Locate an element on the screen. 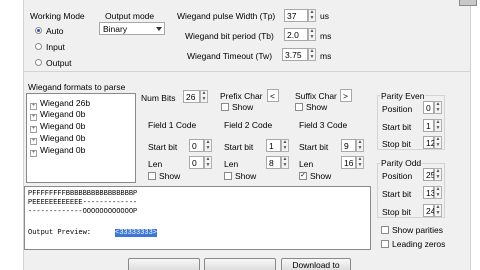 The height and width of the screenshot is (270, 480). field3-len-spinner: ▲ ▼ is located at coordinates (360, 162).